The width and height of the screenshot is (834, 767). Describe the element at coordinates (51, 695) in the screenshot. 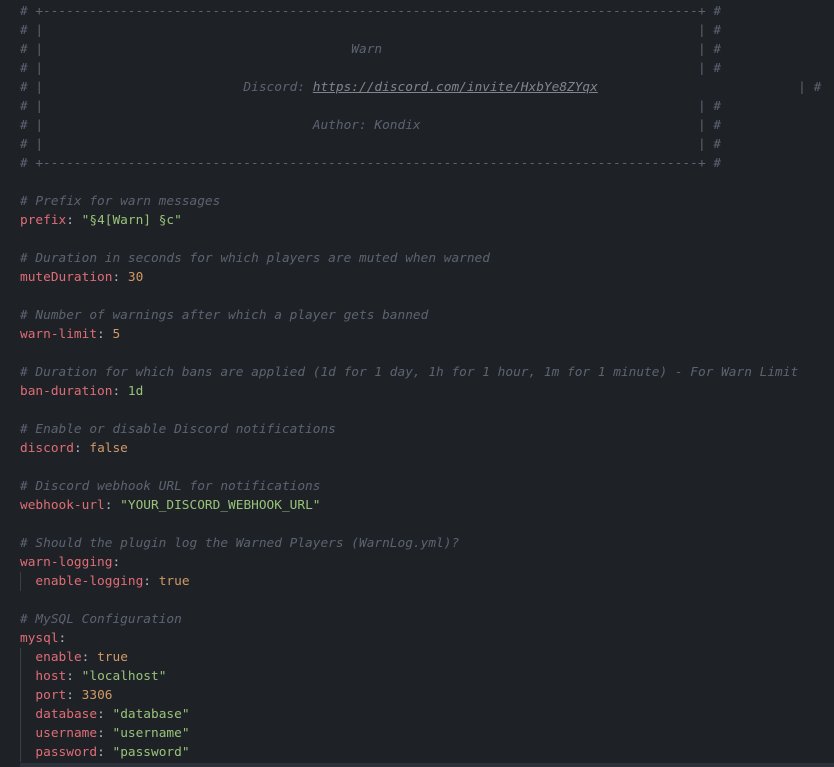

I see `mysql-port-key: port` at that location.